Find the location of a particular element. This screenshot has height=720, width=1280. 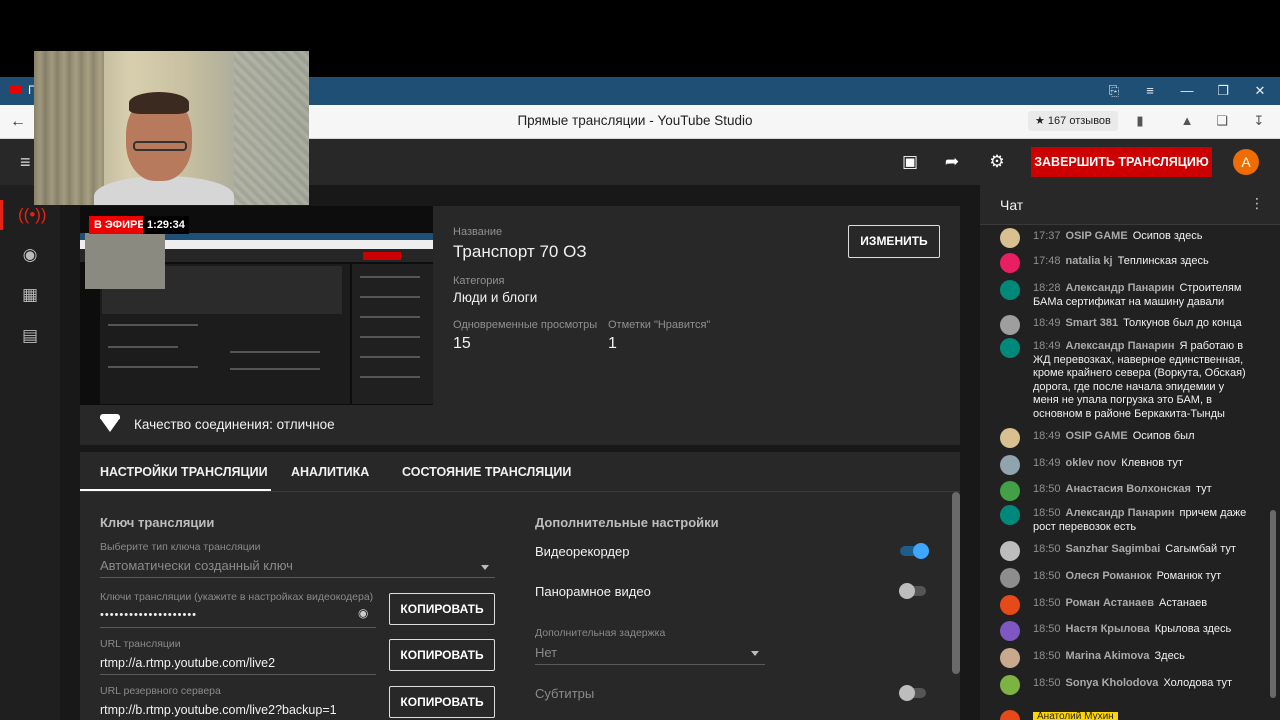

chat-author: Sonya Kholodova is located at coordinates (1112, 683).